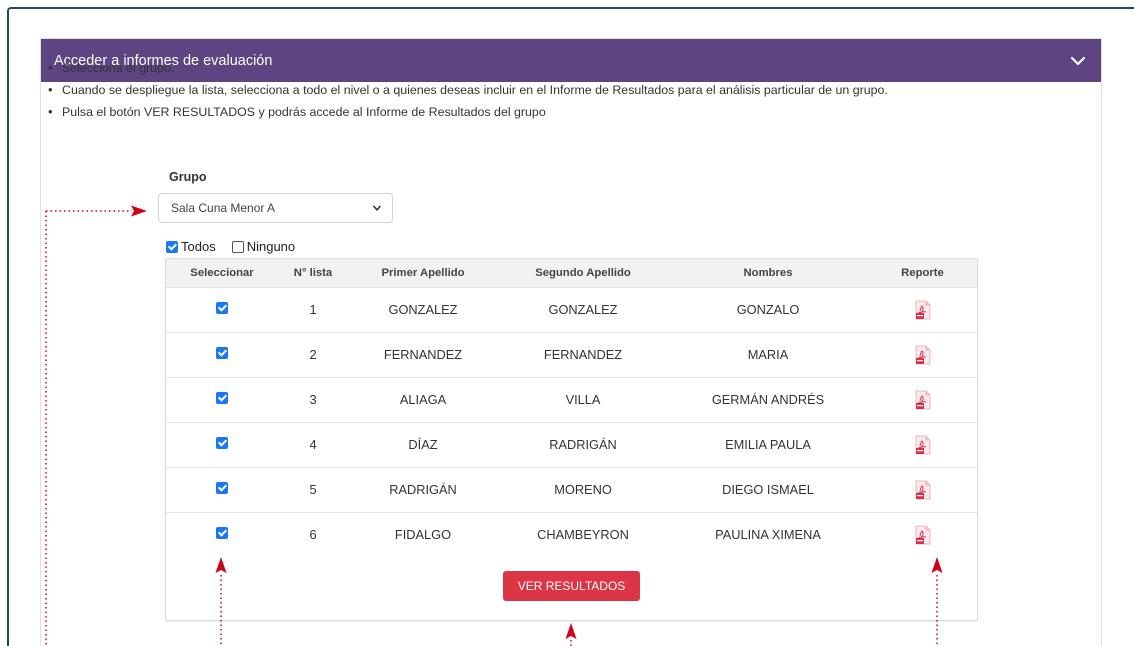  Describe the element at coordinates (583, 400) in the screenshot. I see `second-surname-cell: VILLA` at that location.